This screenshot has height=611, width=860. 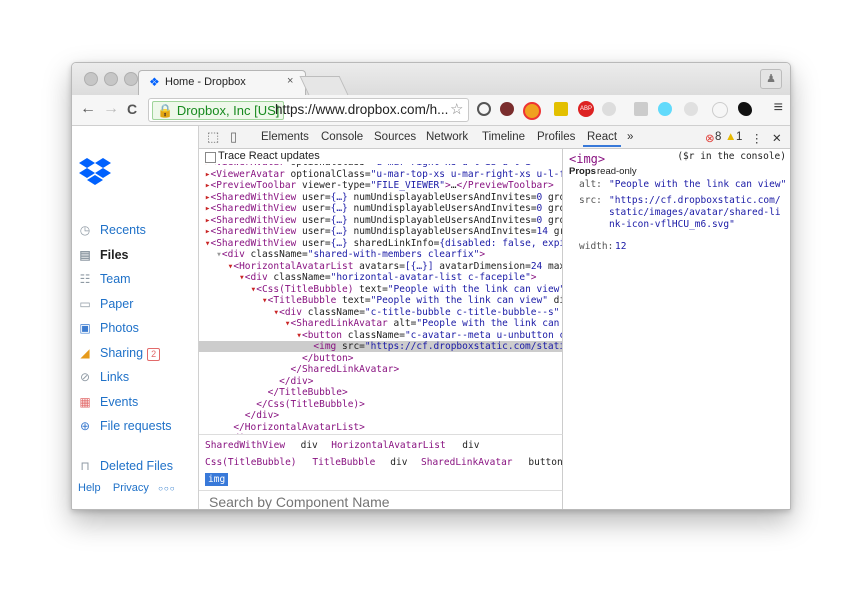 What do you see at coordinates (88, 109) in the screenshot?
I see `back-arrow-icon: ←` at bounding box center [88, 109].